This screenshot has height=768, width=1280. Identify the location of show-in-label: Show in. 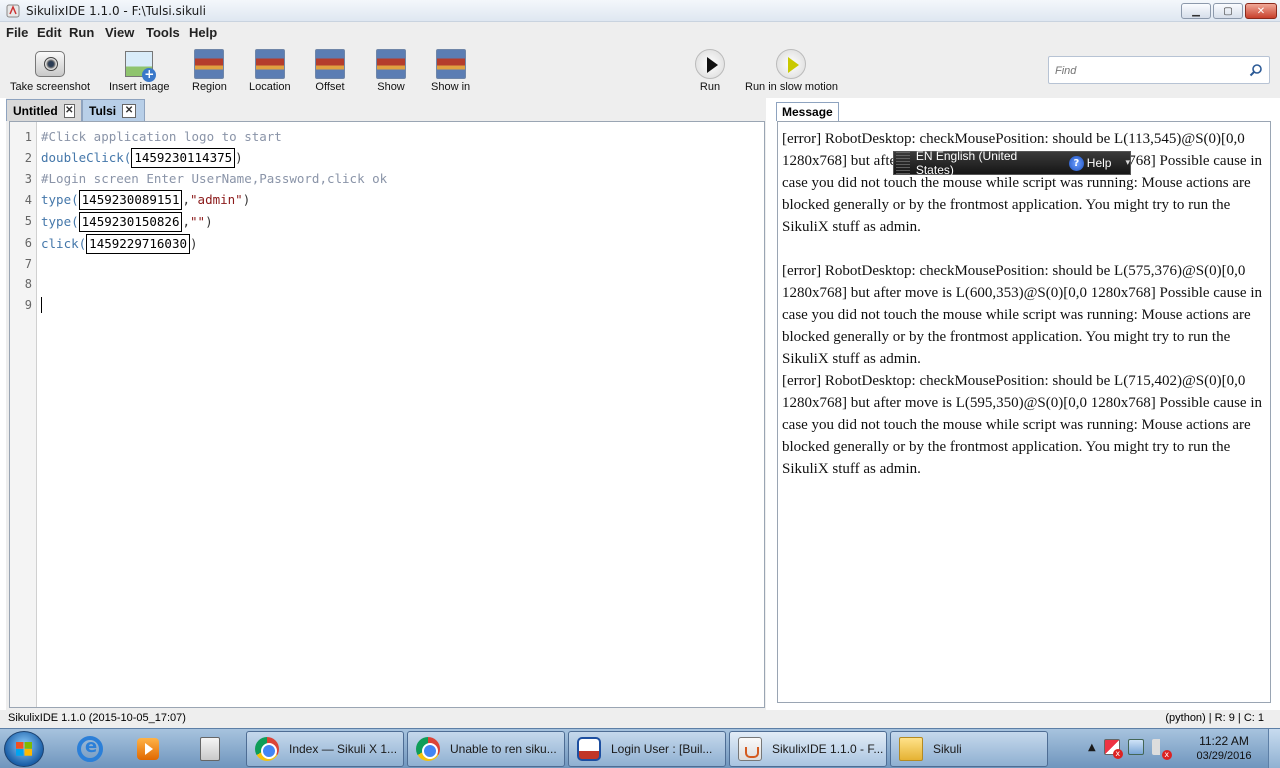
(451, 87).